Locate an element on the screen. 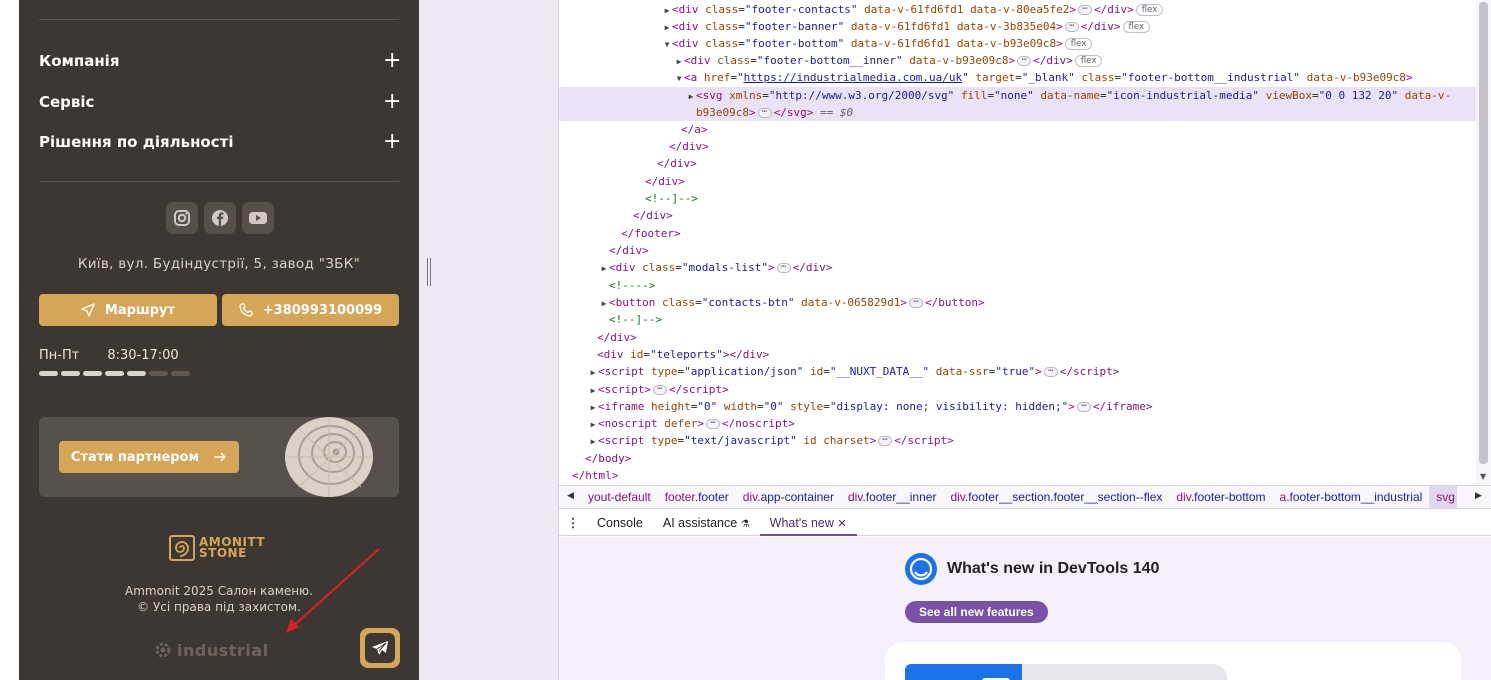  breadcrumb-item: svg is located at coordinates (1443, 497).